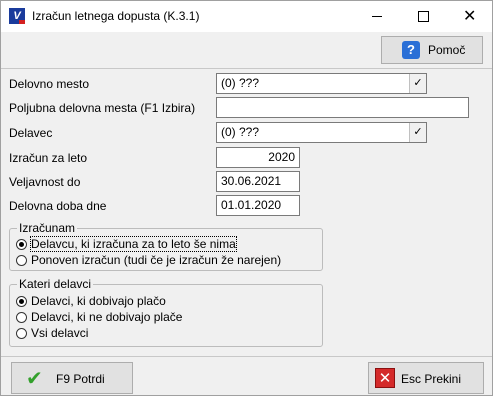  I want to click on delovna-doba-dne-value: 01.01.2020, so click(251, 205).